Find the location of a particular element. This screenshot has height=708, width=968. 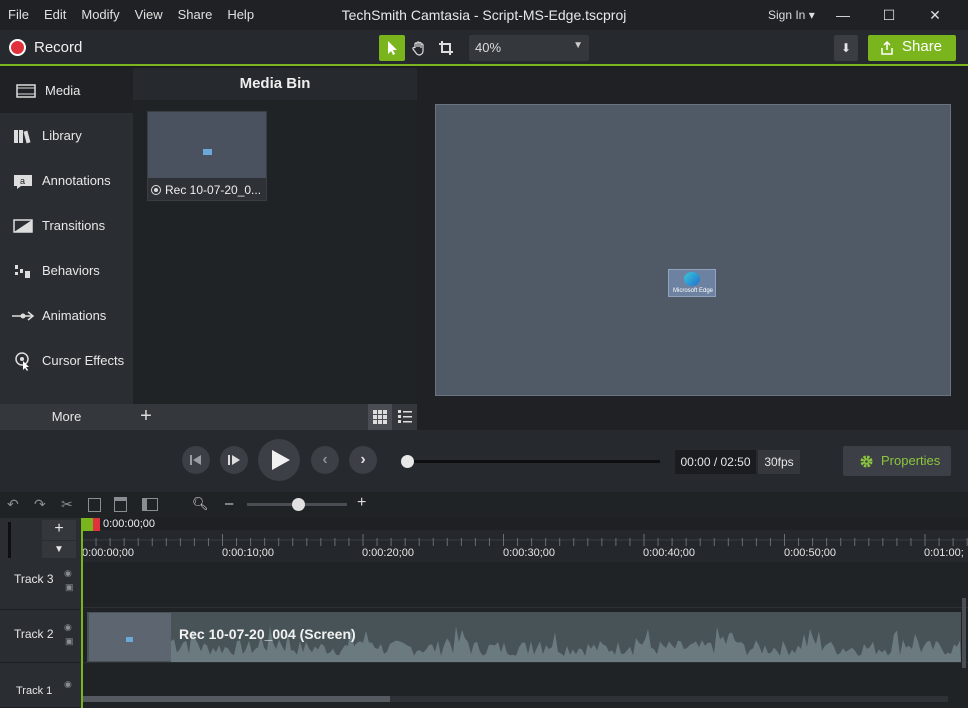

scrubber-track is located at coordinates (535, 461).